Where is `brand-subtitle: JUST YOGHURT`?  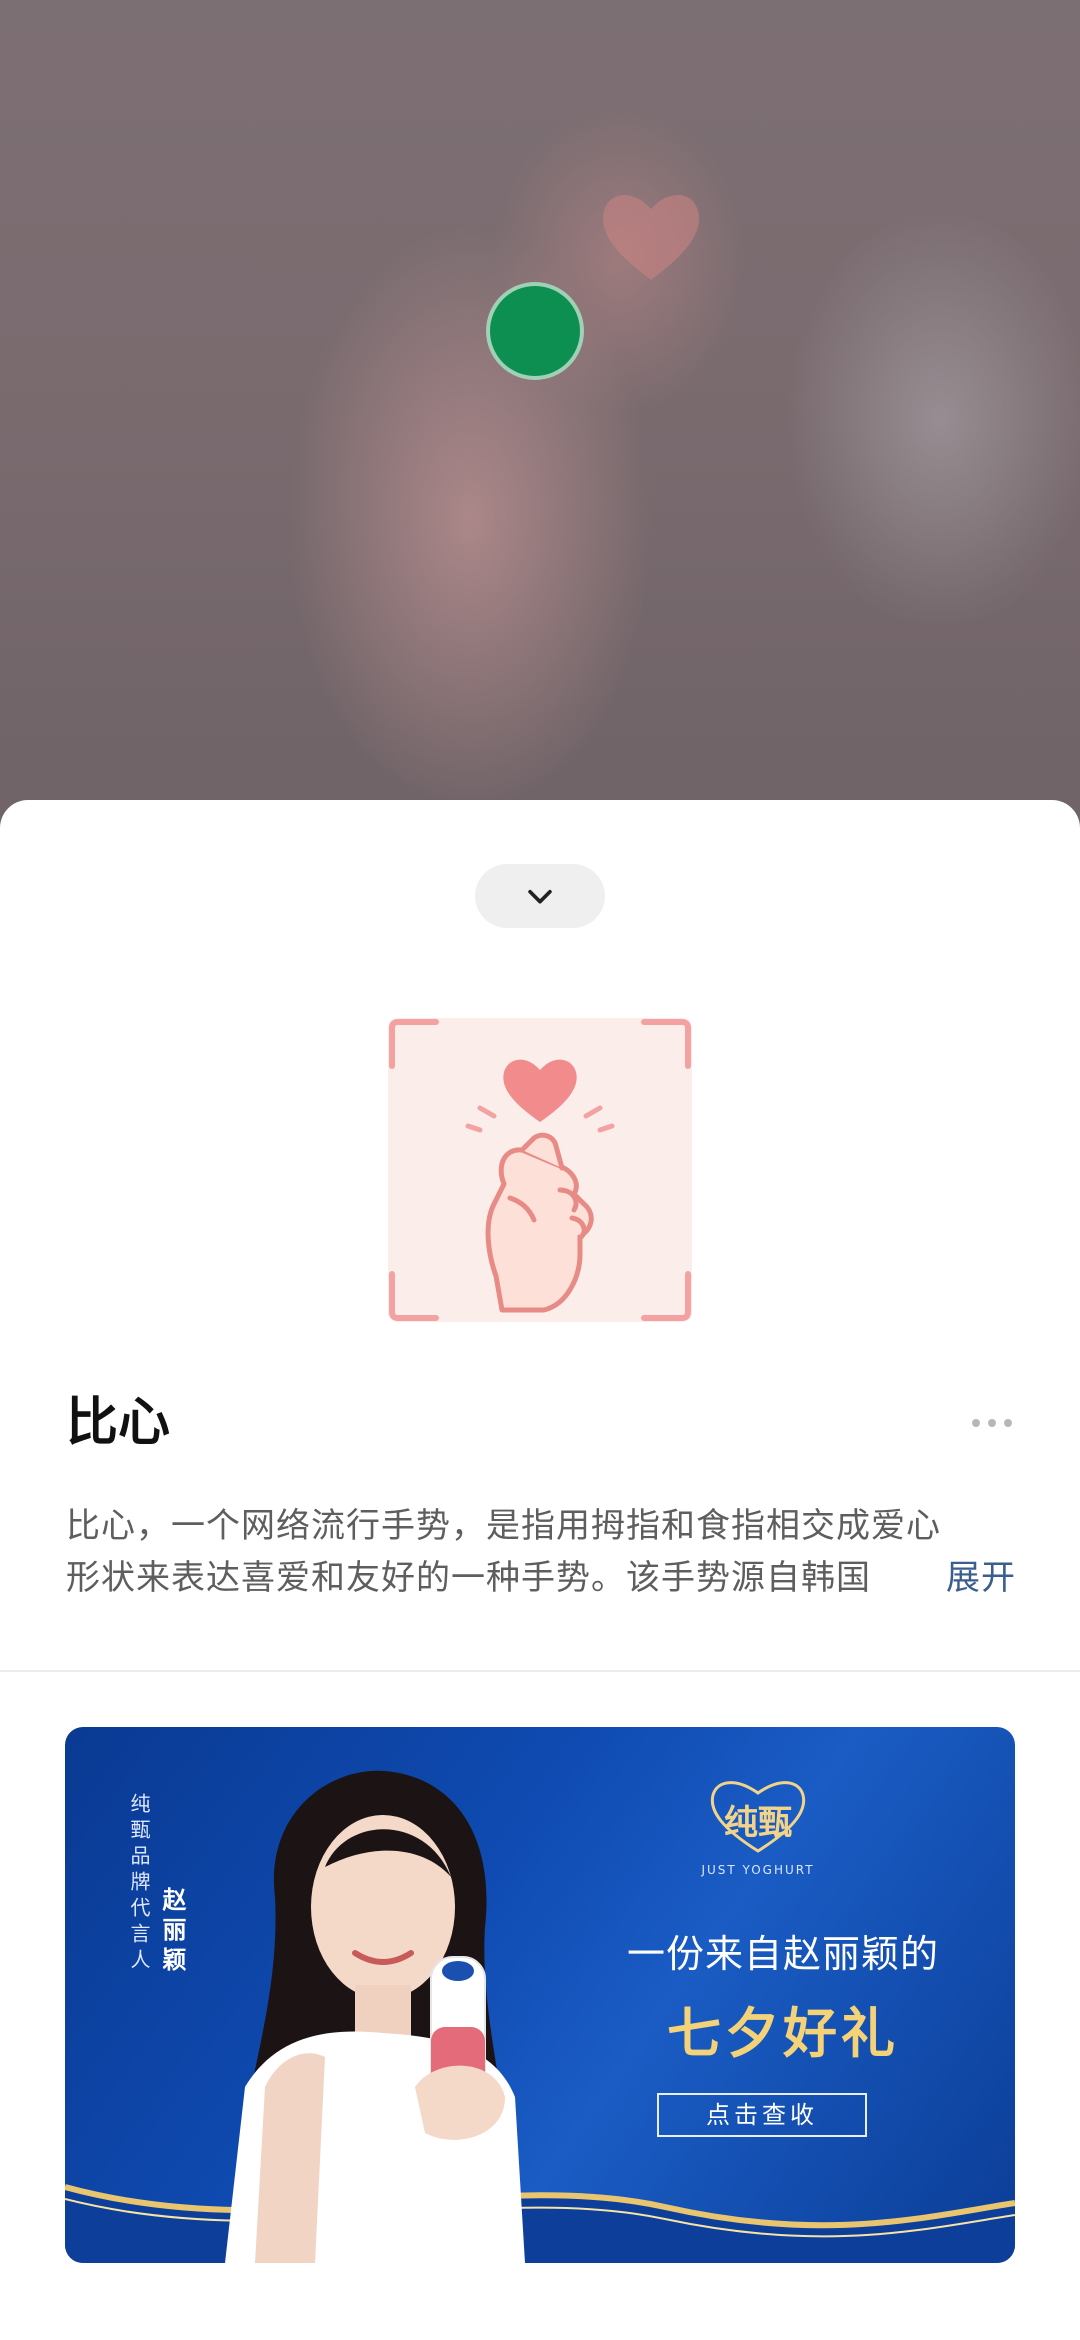 brand-subtitle: JUST YOGHURT is located at coordinates (758, 1870).